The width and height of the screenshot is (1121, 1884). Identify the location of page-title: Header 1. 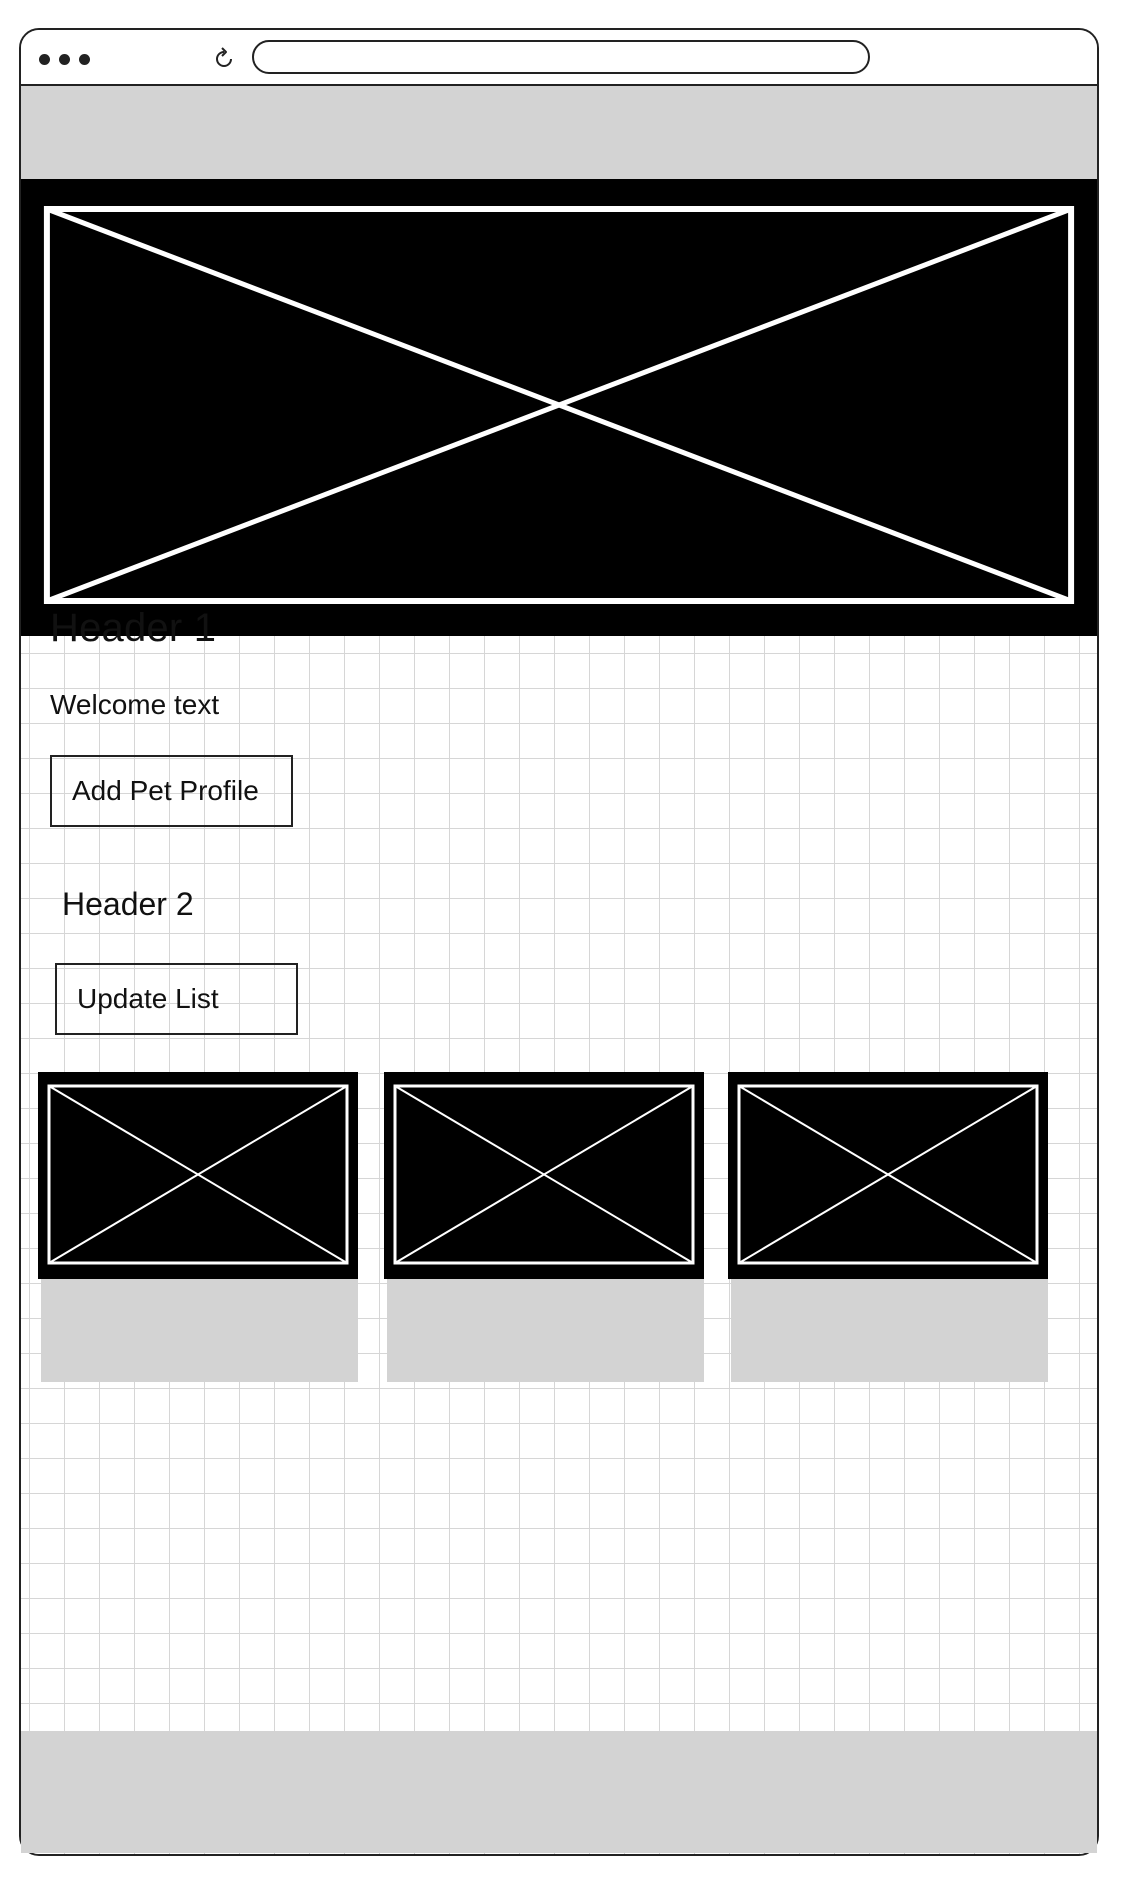
(133, 628).